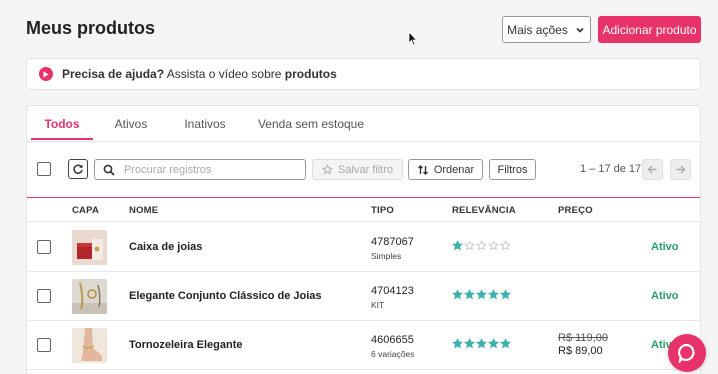 This screenshot has height=374, width=718. Describe the element at coordinates (386, 256) in the screenshot. I see `product-type: Simples` at that location.